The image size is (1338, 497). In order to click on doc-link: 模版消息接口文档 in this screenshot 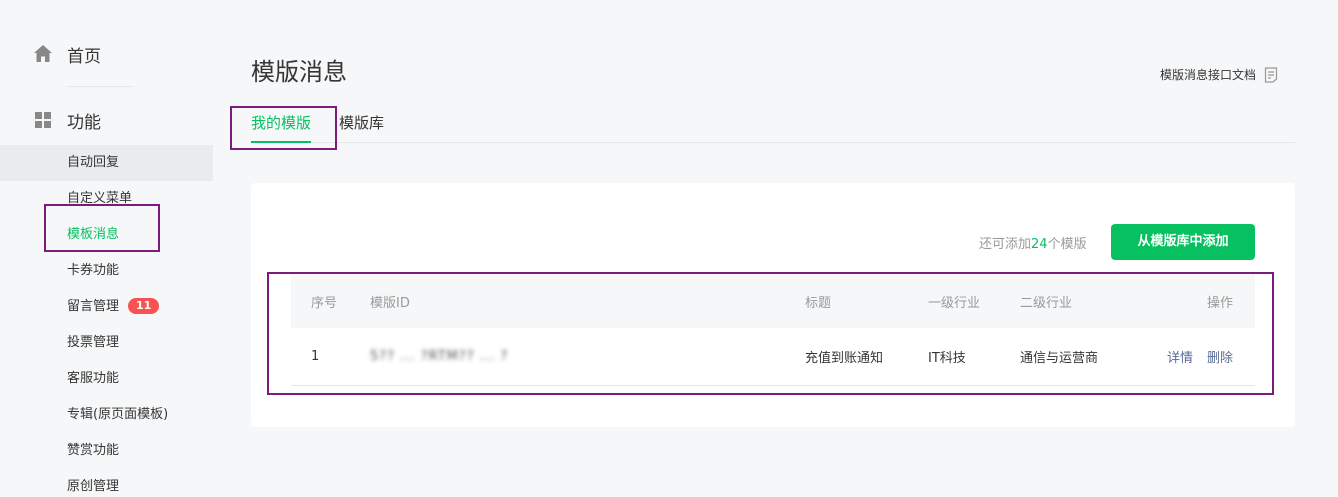, I will do `click(1219, 74)`.